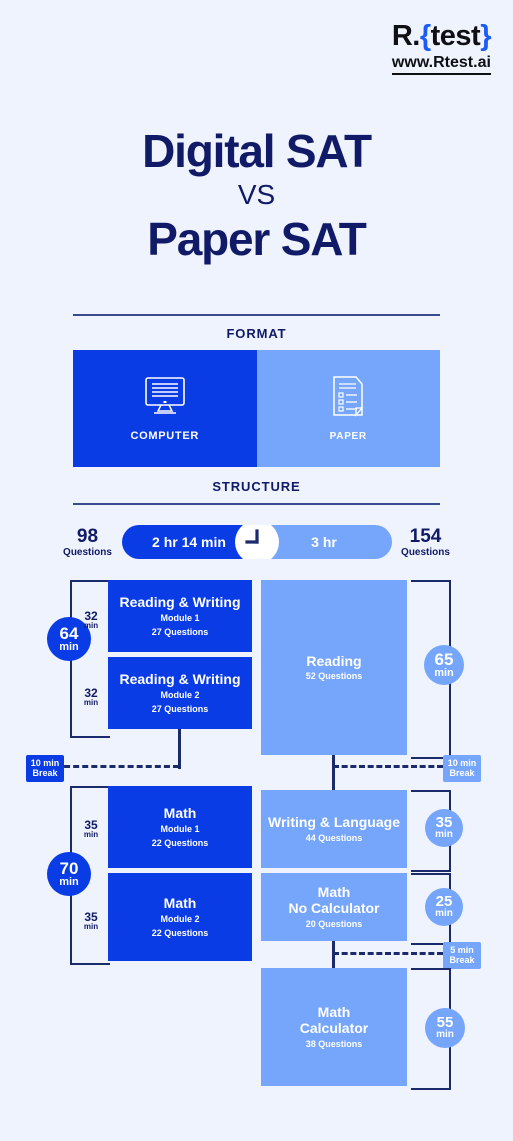  Describe the element at coordinates (334, 660) in the screenshot. I see `block-title: Reading` at that location.